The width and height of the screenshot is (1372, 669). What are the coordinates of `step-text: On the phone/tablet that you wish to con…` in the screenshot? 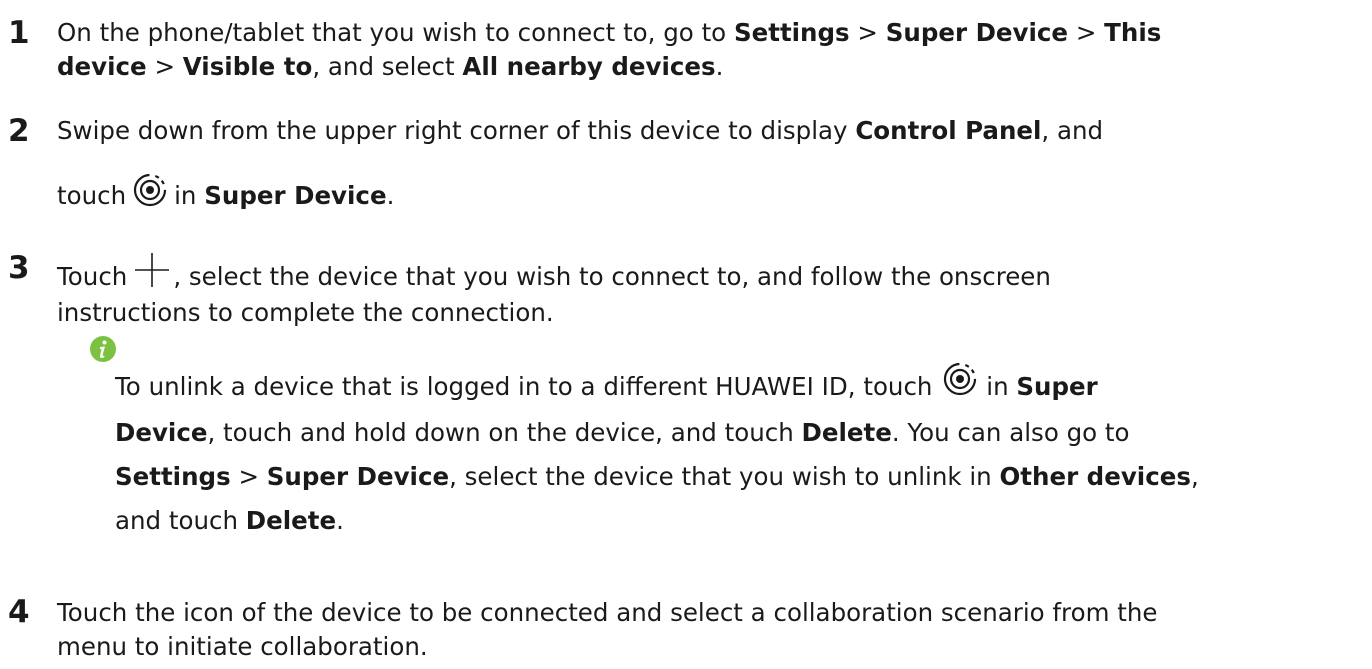 It's located at (609, 49).